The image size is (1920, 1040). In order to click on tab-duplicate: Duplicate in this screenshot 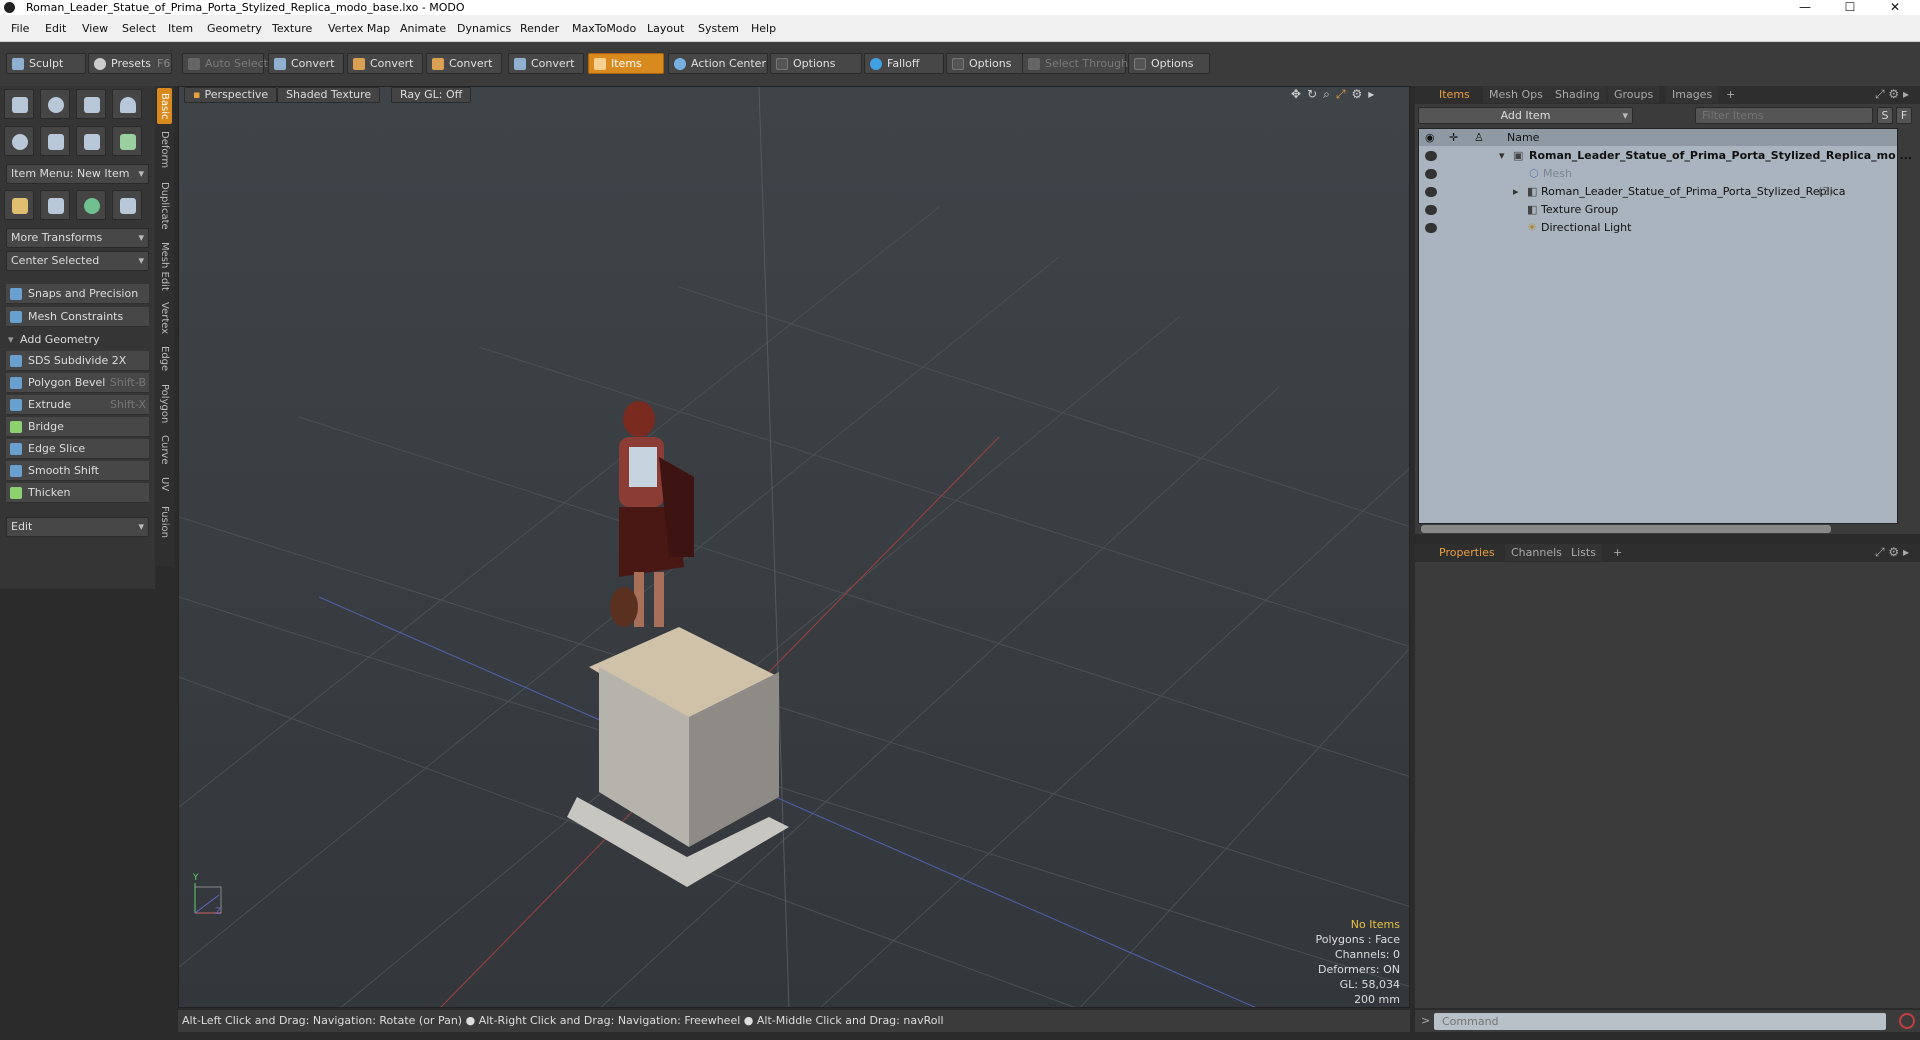, I will do `click(164, 206)`.